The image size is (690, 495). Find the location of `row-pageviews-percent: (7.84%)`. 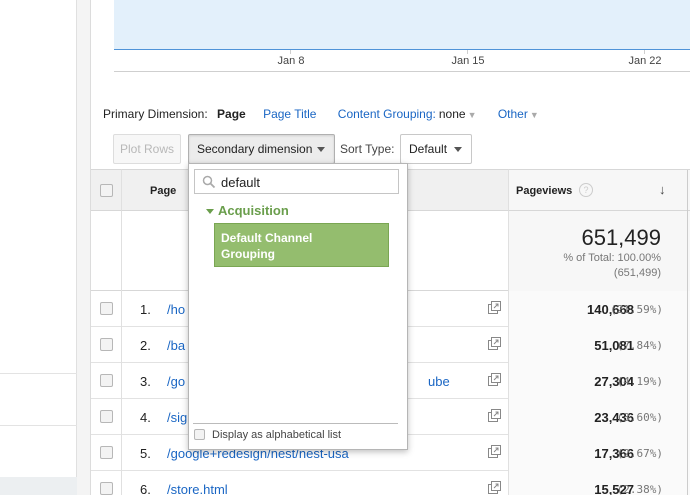

row-pageviews-percent: (7.84%) is located at coordinates (639, 345).